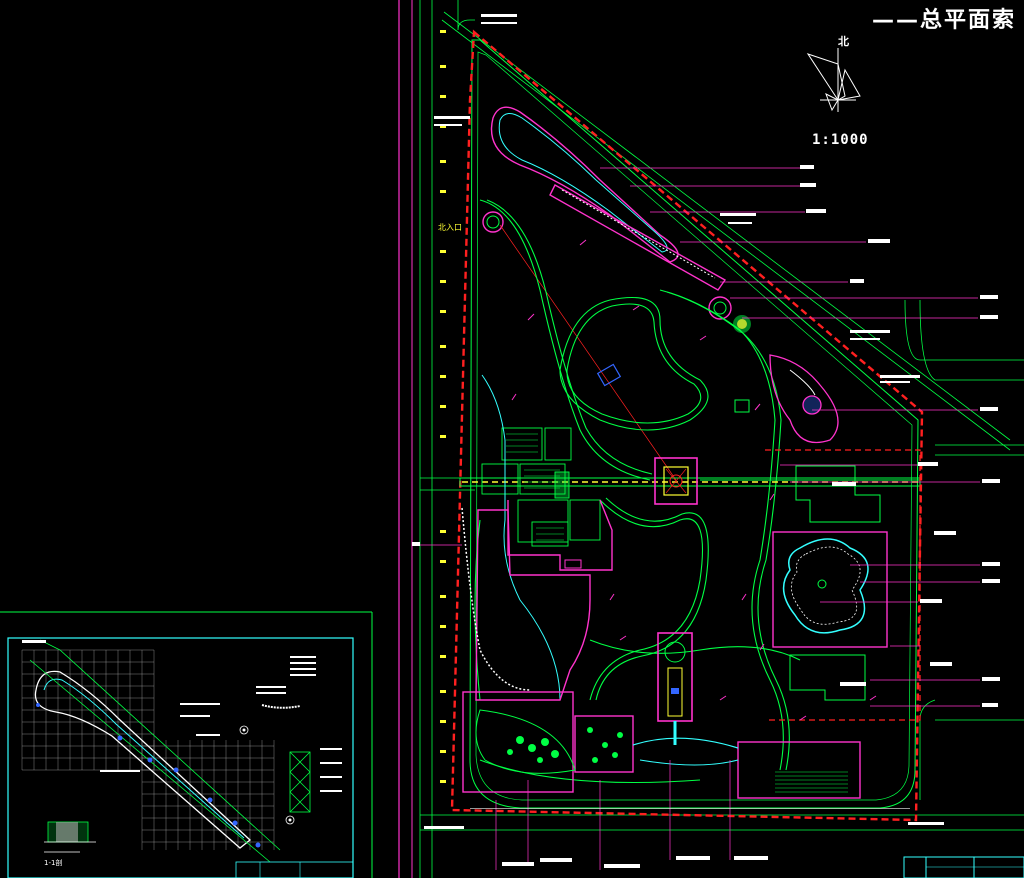 This screenshot has height=878, width=1024. Describe the element at coordinates (833, 80) in the screenshot. I see `north-arrow-icon` at that location.